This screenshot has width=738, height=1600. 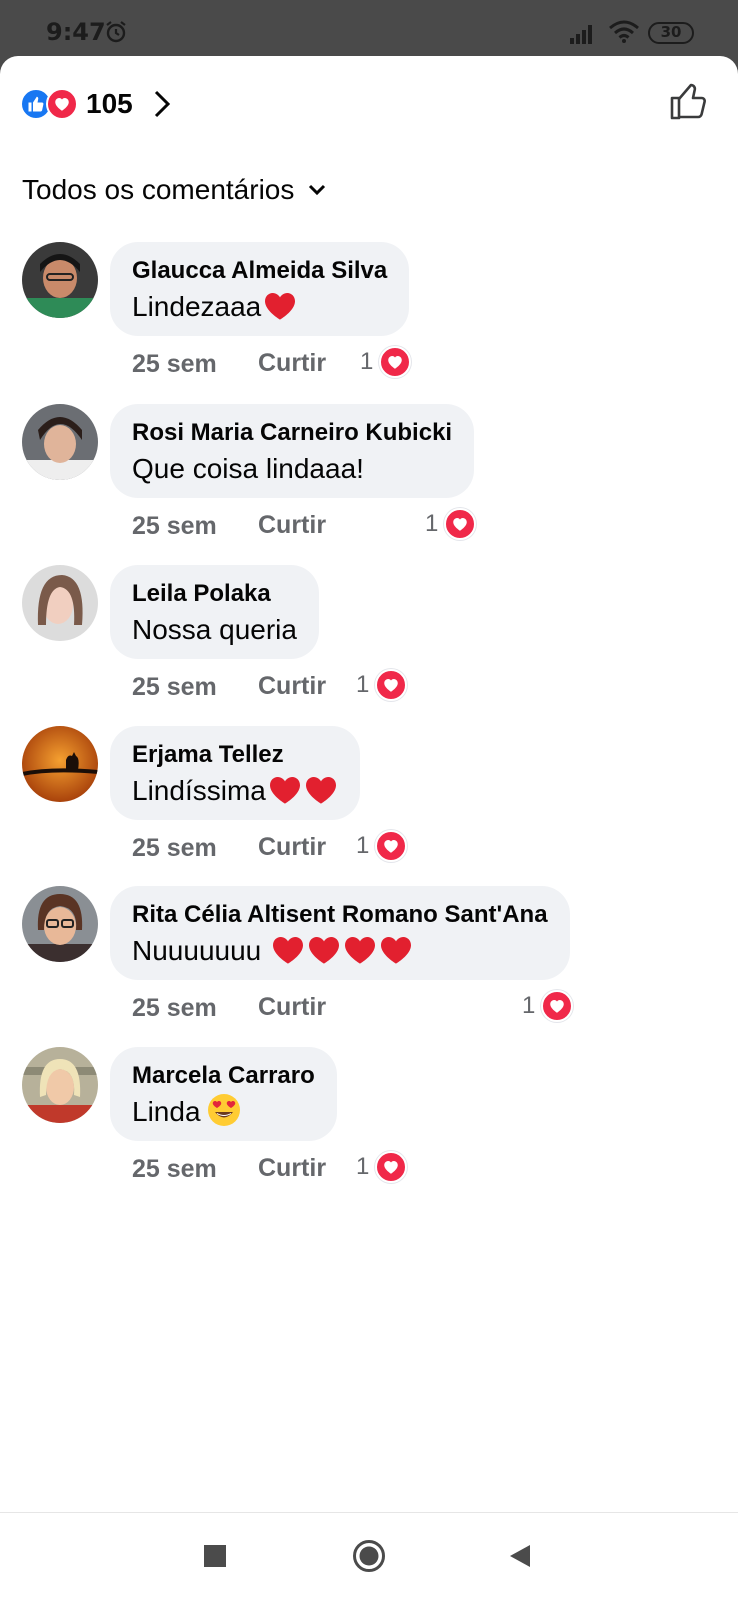 I want to click on comment-author: Glaucca Almeida Silva, so click(x=259, y=271).